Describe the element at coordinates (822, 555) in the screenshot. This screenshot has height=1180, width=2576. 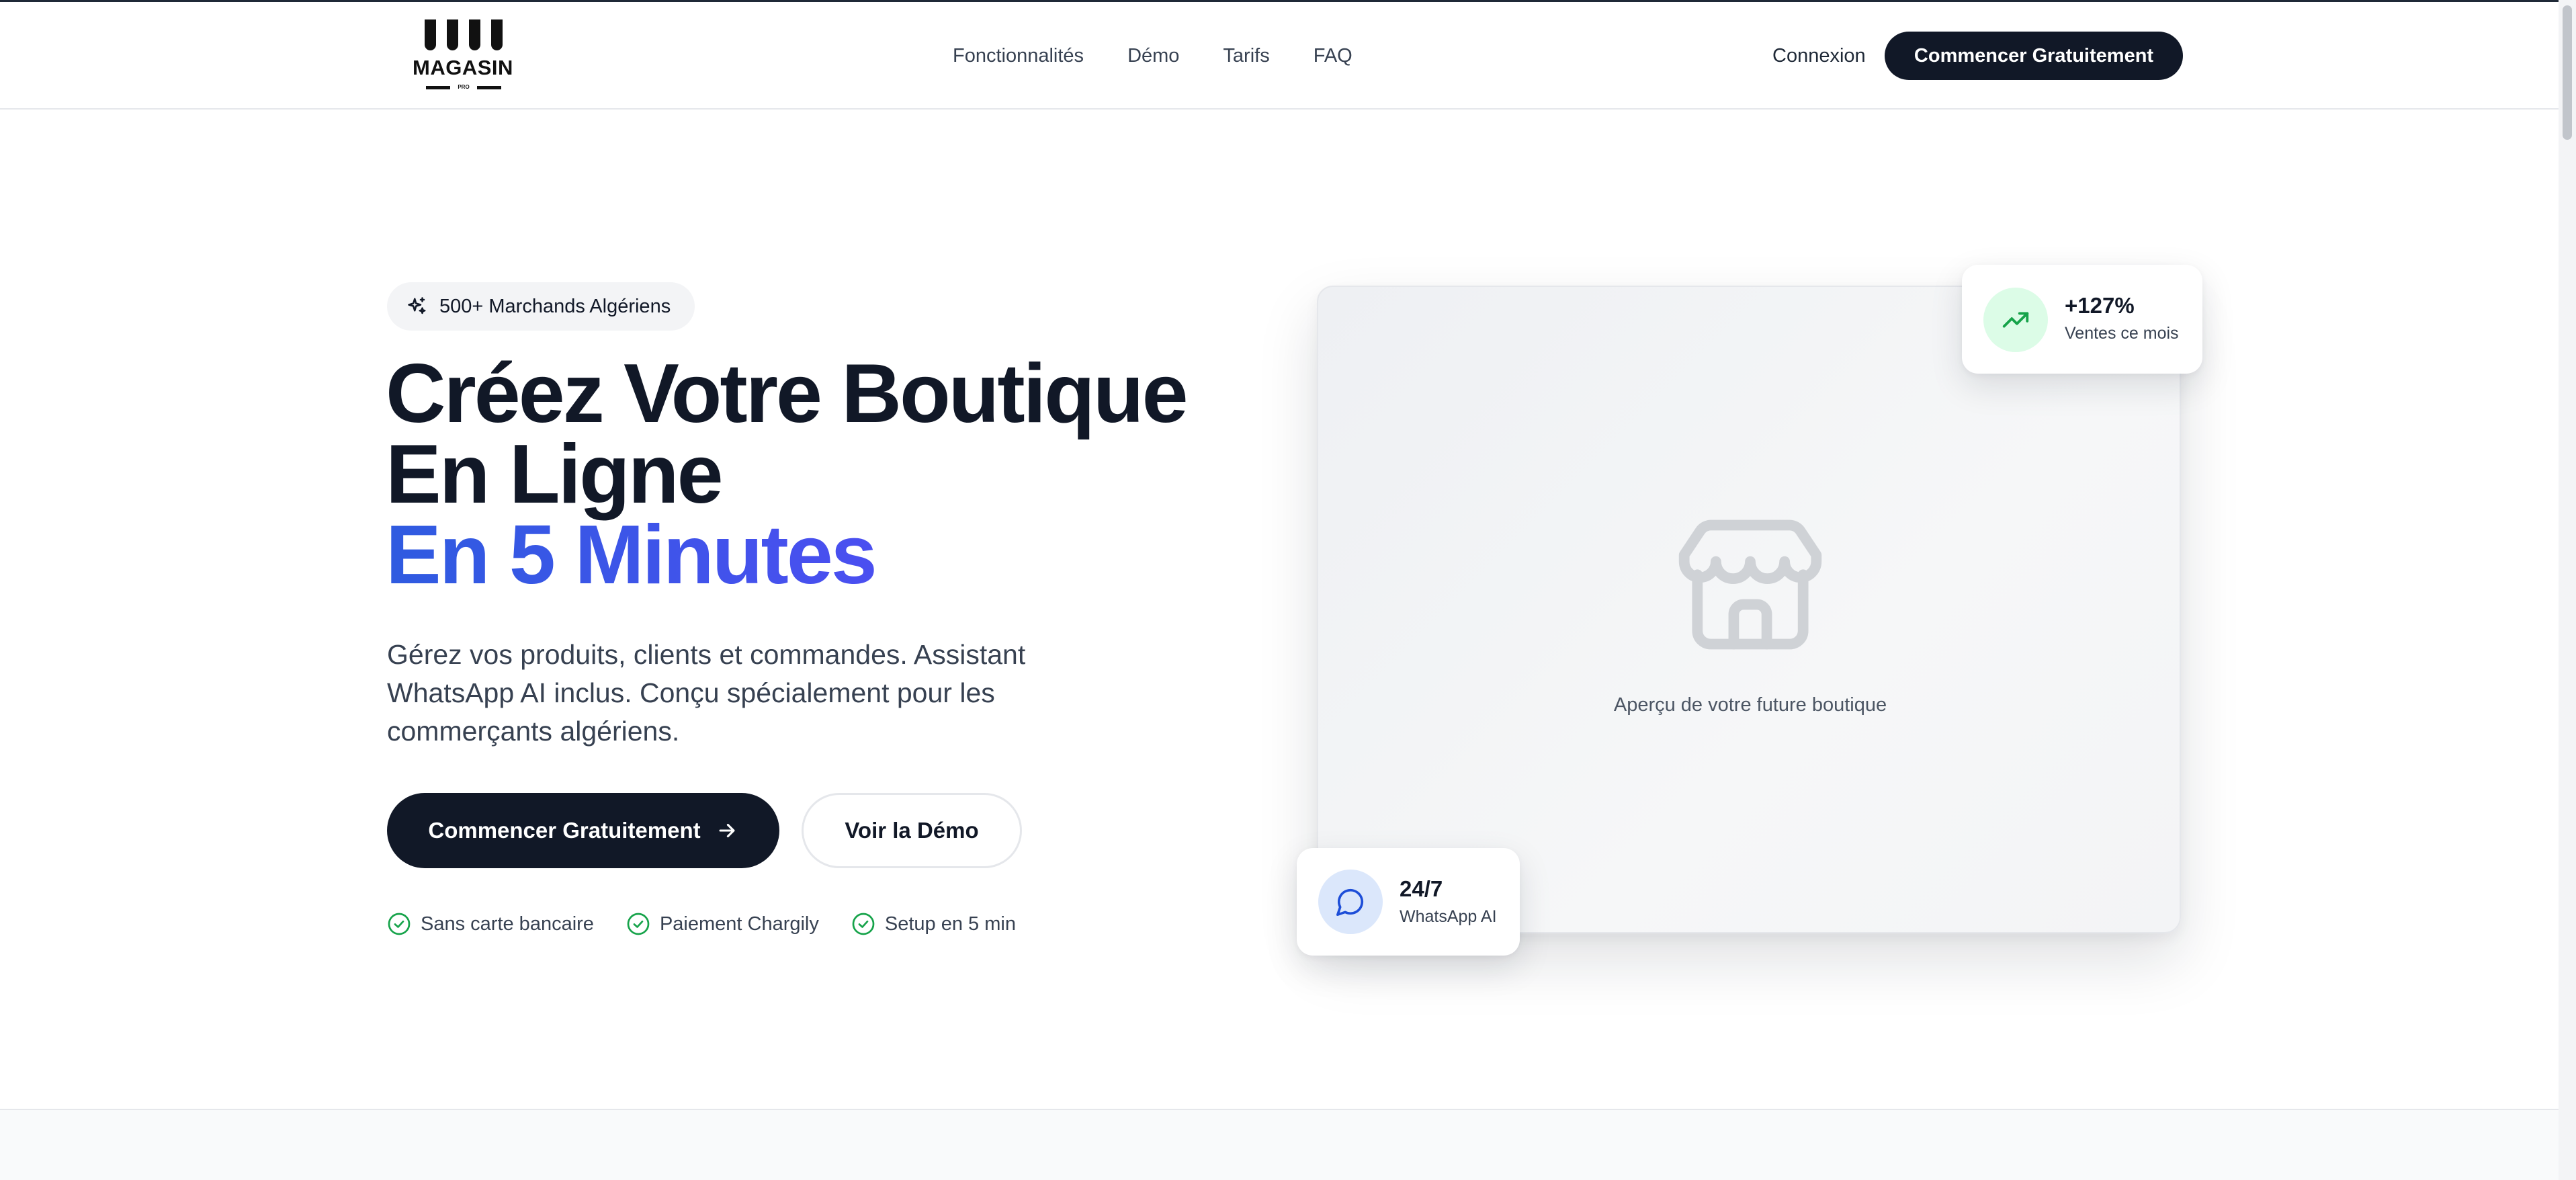
I see `hero-title-accent: En 5 Minutes` at that location.